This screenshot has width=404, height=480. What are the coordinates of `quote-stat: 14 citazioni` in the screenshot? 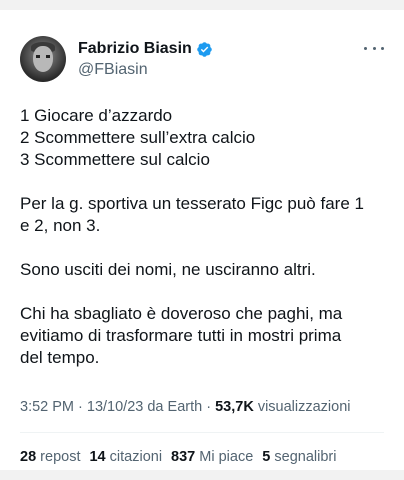 It's located at (125, 457).